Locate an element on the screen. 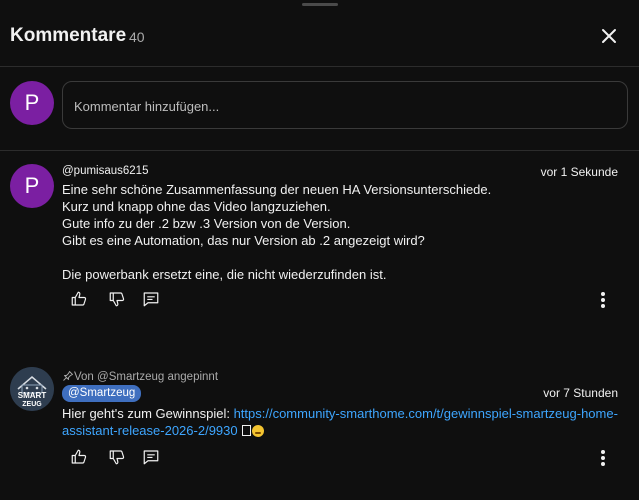 This screenshot has width=639, height=500. avatar: SMART ZEUG is located at coordinates (32, 389).